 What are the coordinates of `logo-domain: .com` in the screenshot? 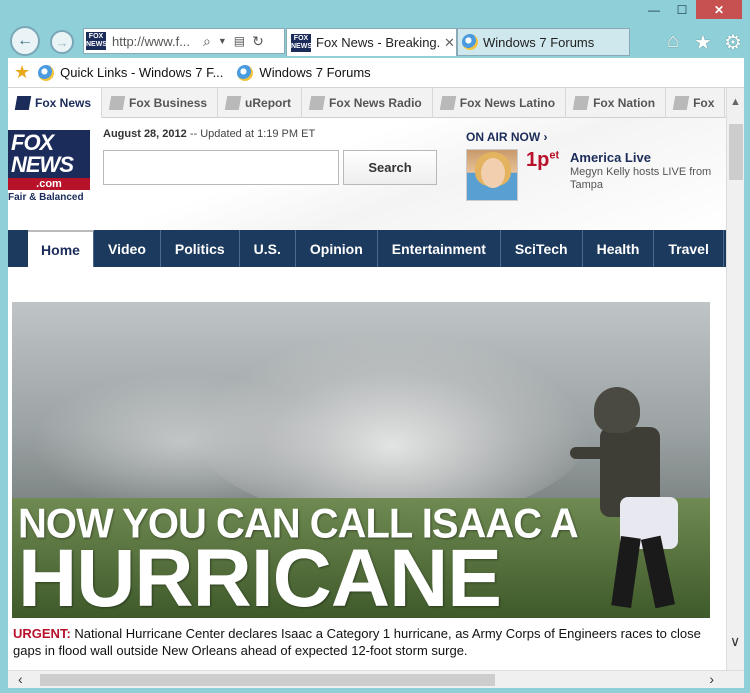 It's located at (49, 184).